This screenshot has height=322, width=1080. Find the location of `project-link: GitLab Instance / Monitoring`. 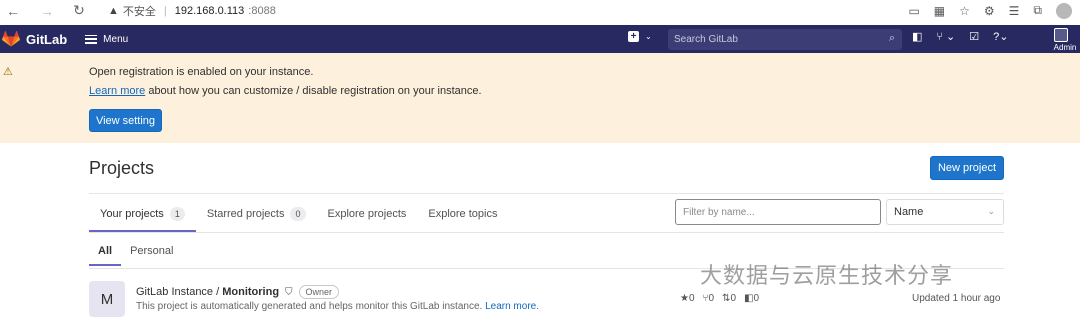

project-link: GitLab Instance / Monitoring is located at coordinates (207, 292).